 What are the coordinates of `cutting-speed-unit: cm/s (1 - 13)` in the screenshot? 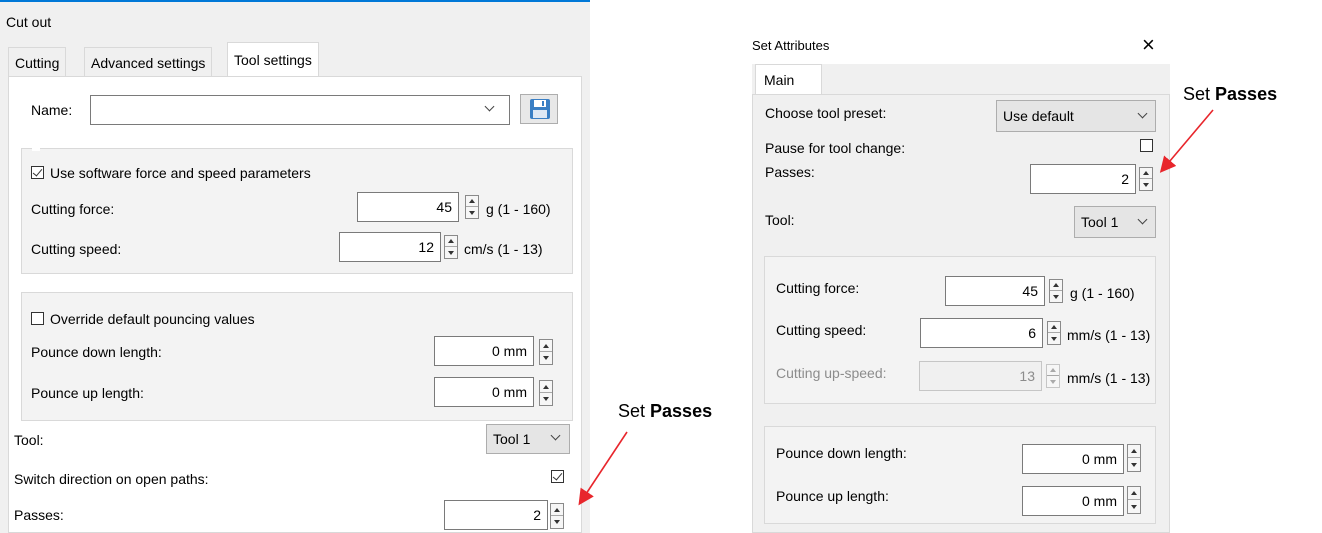 It's located at (503, 249).